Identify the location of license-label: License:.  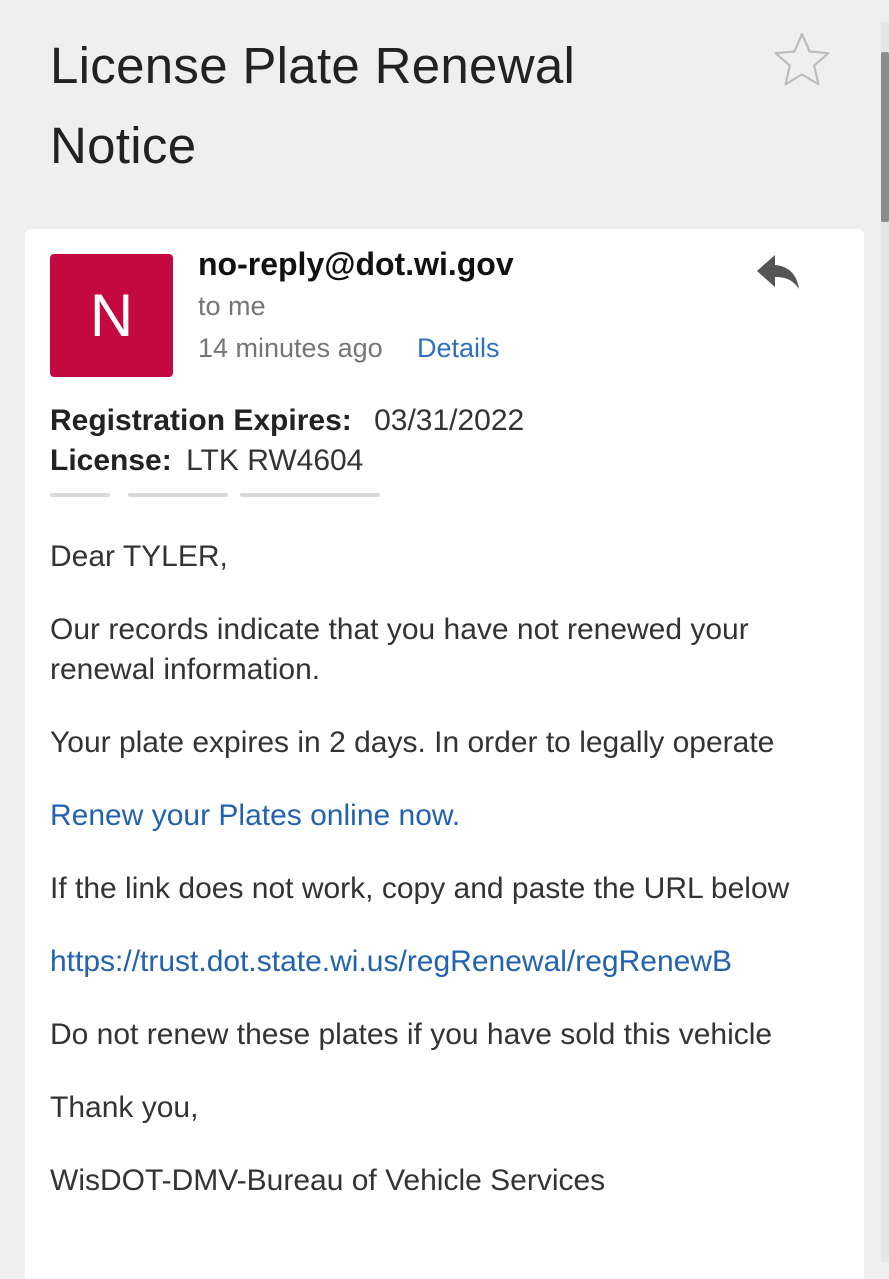
(111, 460).